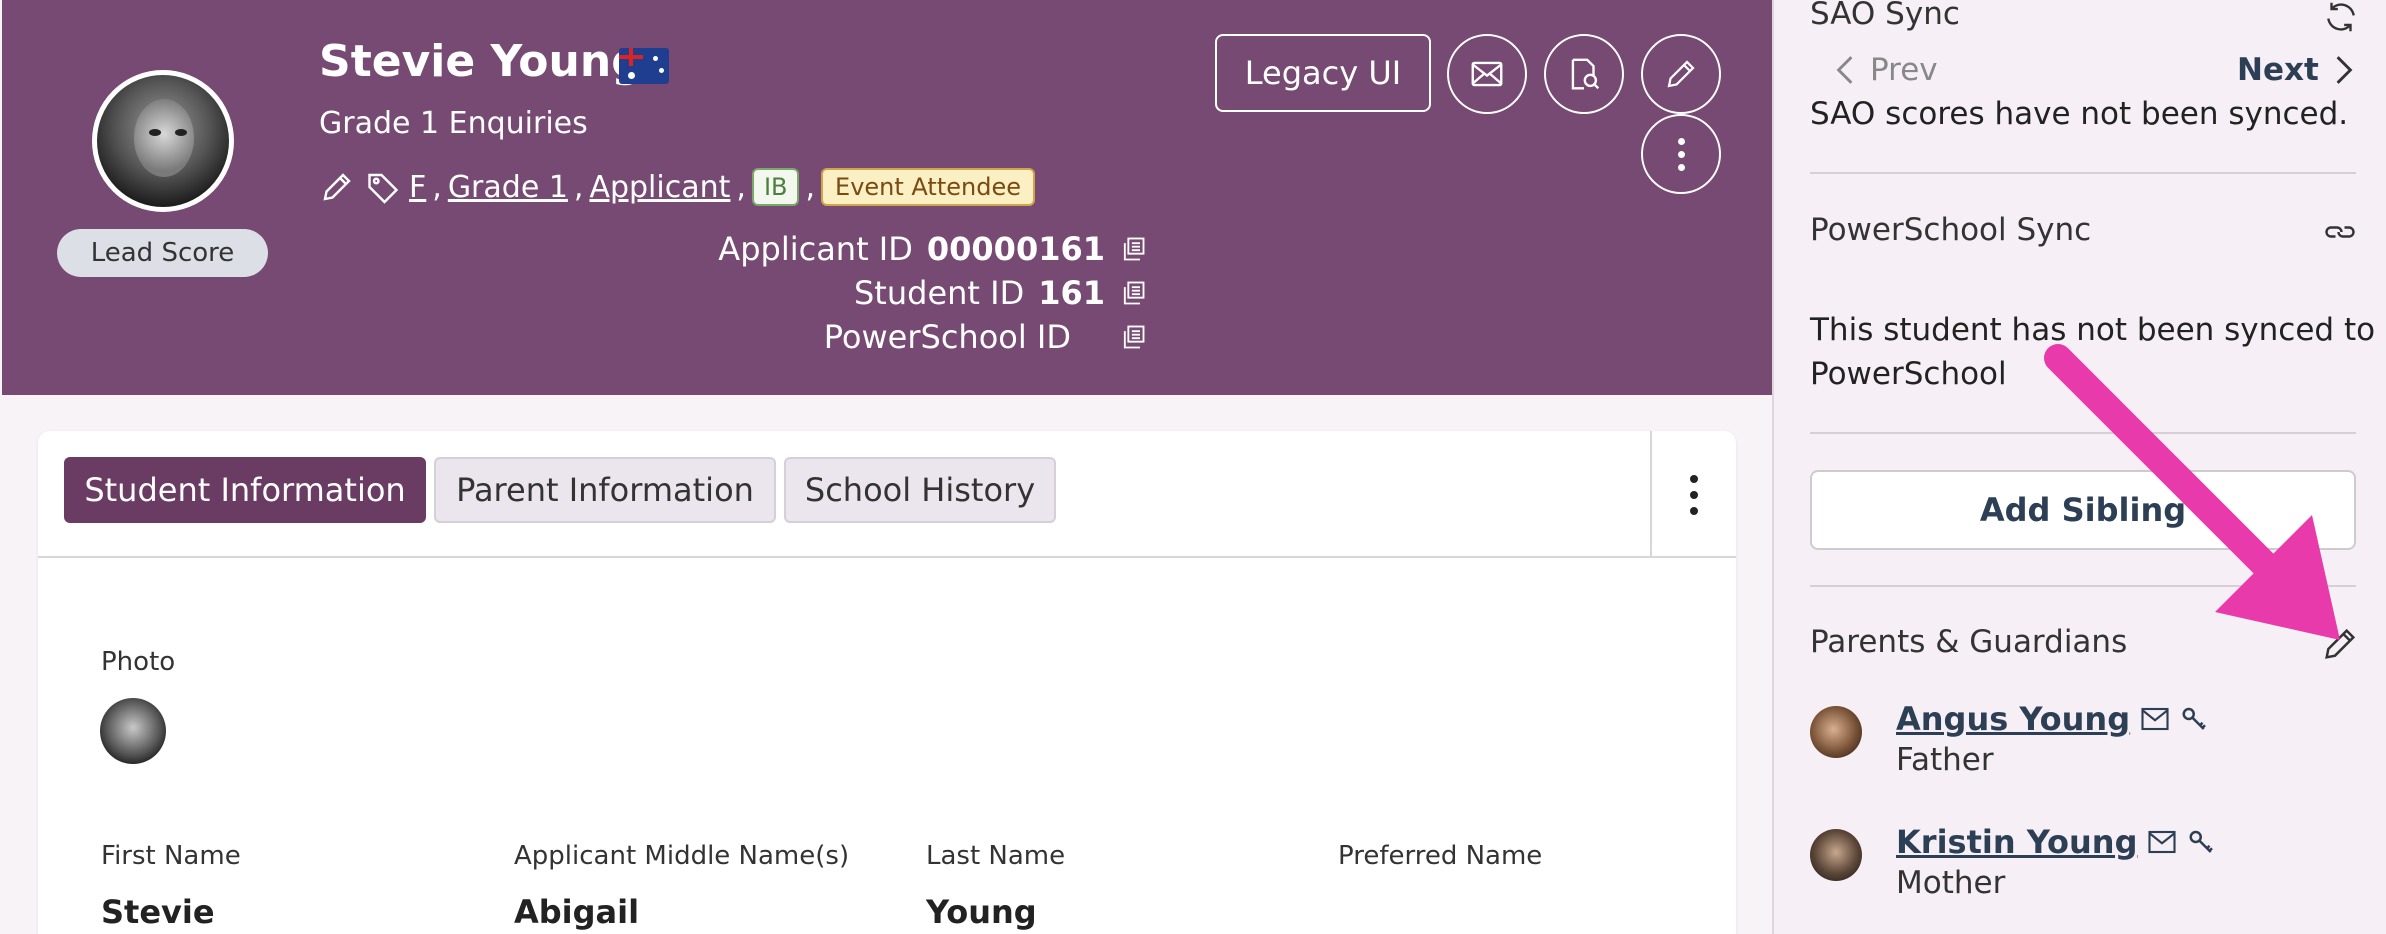 The height and width of the screenshot is (934, 2386). I want to click on more-actions-button, so click(1681, 154).